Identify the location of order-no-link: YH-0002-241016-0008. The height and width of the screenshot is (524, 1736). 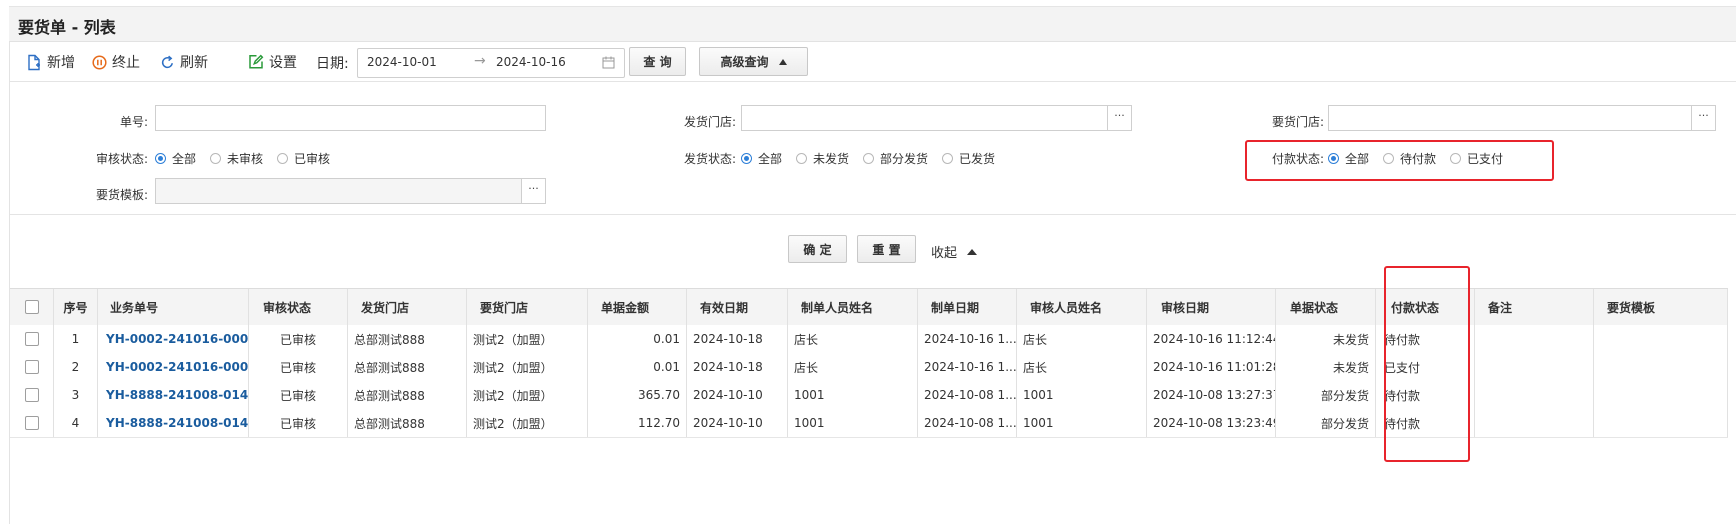
(173, 339).